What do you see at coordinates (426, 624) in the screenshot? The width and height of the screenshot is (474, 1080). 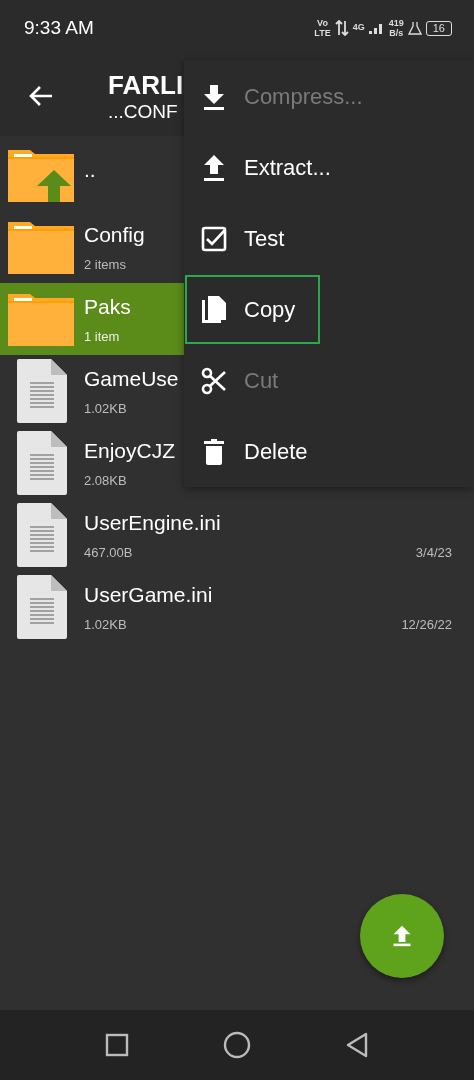 I see `file-date: 12/26/22` at bounding box center [426, 624].